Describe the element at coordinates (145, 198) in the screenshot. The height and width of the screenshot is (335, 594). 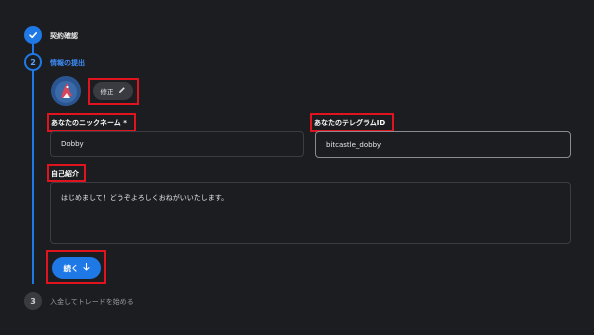
I see `intro-value: はじめまして！どうぞよろしくおねがいいたします。` at that location.